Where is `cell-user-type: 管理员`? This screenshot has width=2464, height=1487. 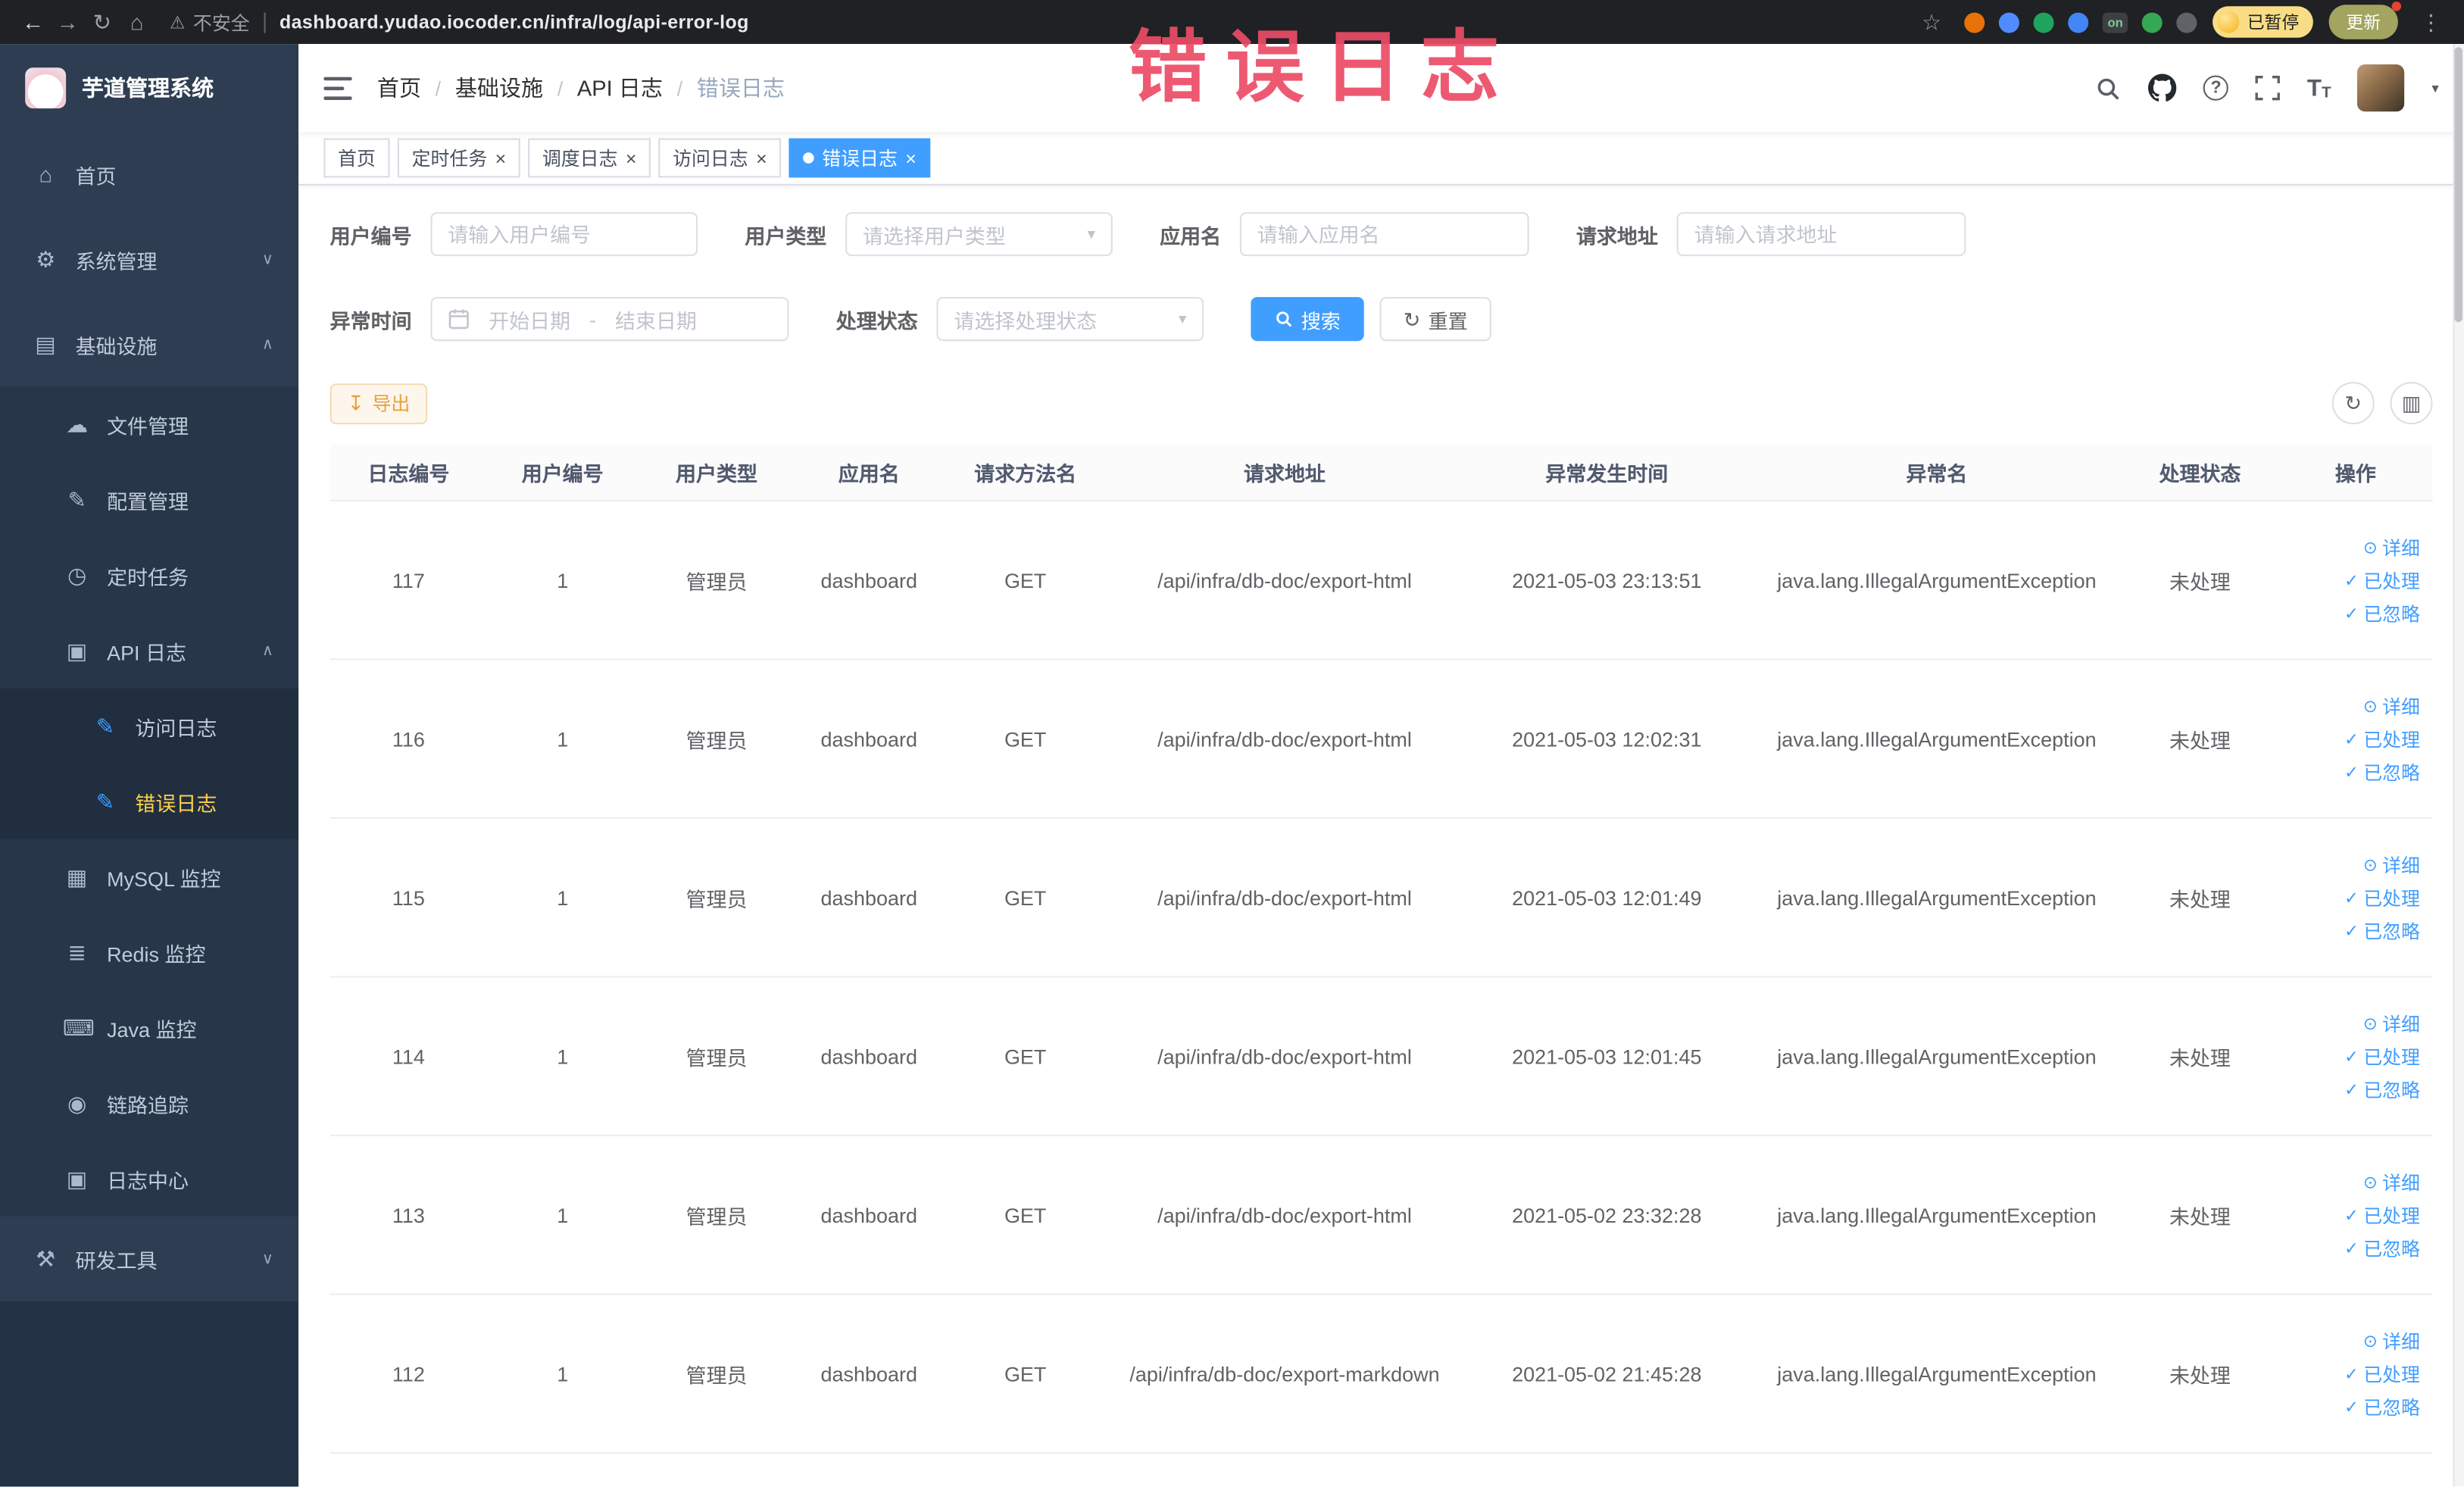 cell-user-type: 管理员 is located at coordinates (716, 1057).